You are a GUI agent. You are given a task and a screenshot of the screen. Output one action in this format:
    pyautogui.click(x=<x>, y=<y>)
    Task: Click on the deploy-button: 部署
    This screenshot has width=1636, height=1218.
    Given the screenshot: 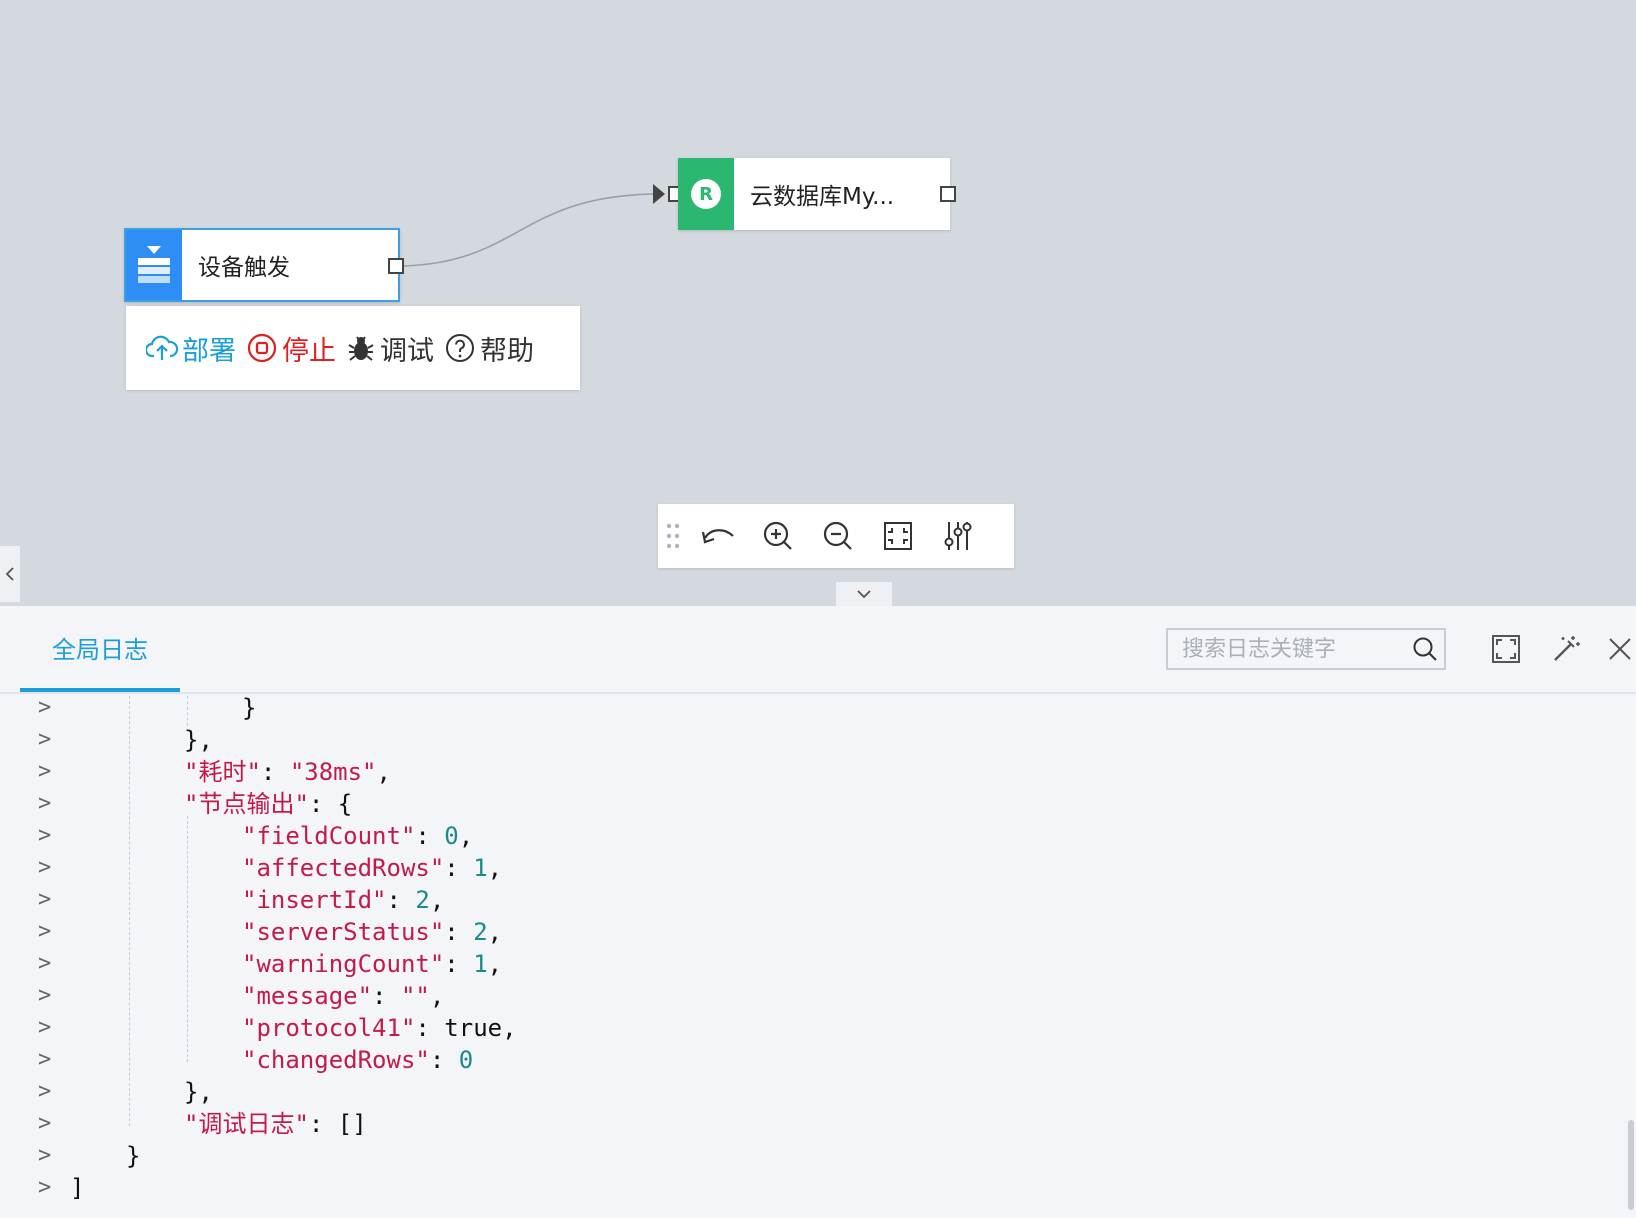 What is the action you would take?
    pyautogui.click(x=191, y=348)
    